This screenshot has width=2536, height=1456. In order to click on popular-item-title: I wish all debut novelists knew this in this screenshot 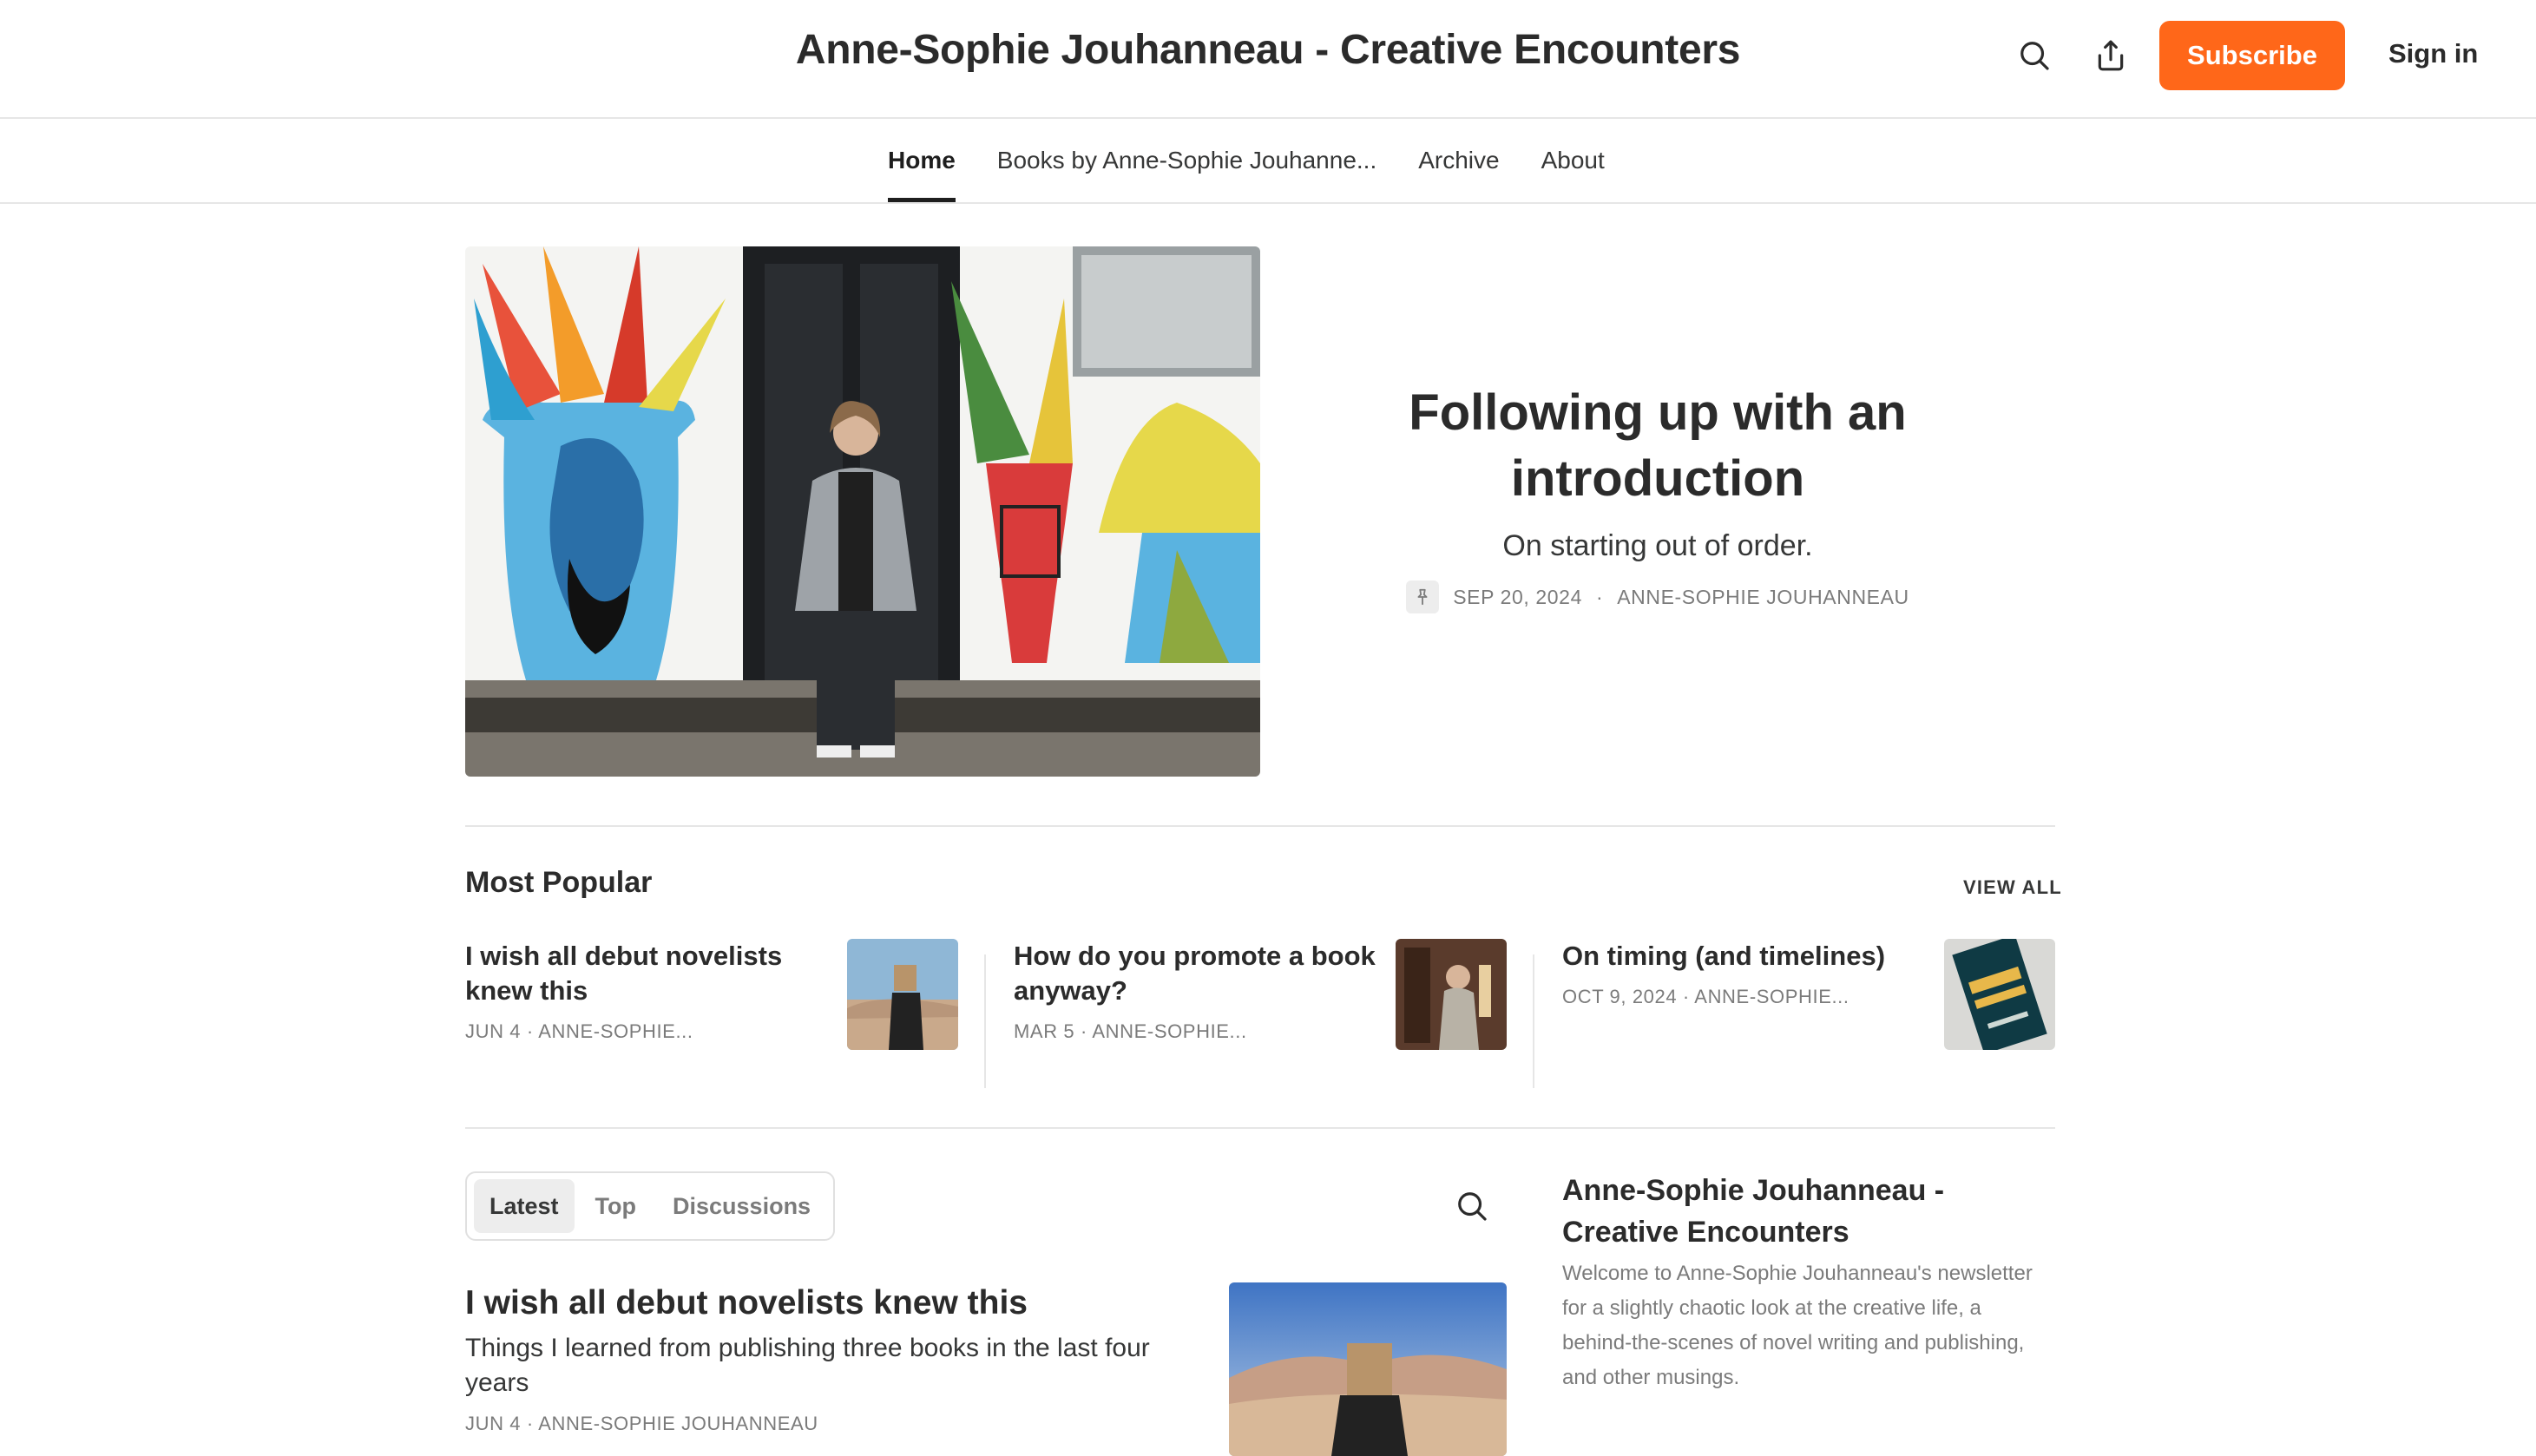, I will do `click(651, 973)`.